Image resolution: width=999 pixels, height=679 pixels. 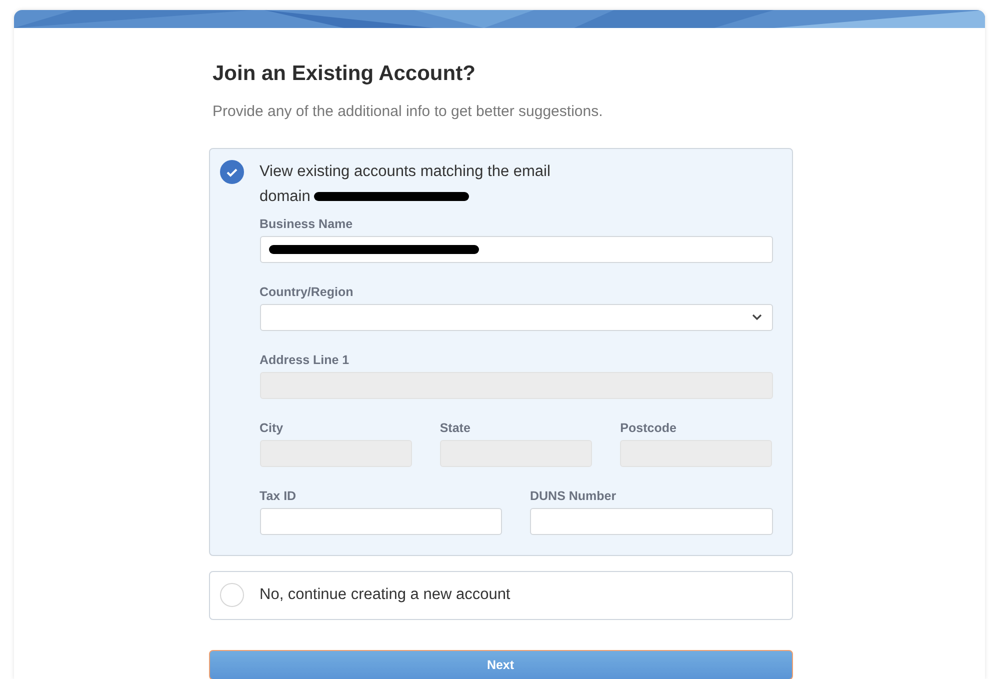 I want to click on field-label: State, so click(x=456, y=428).